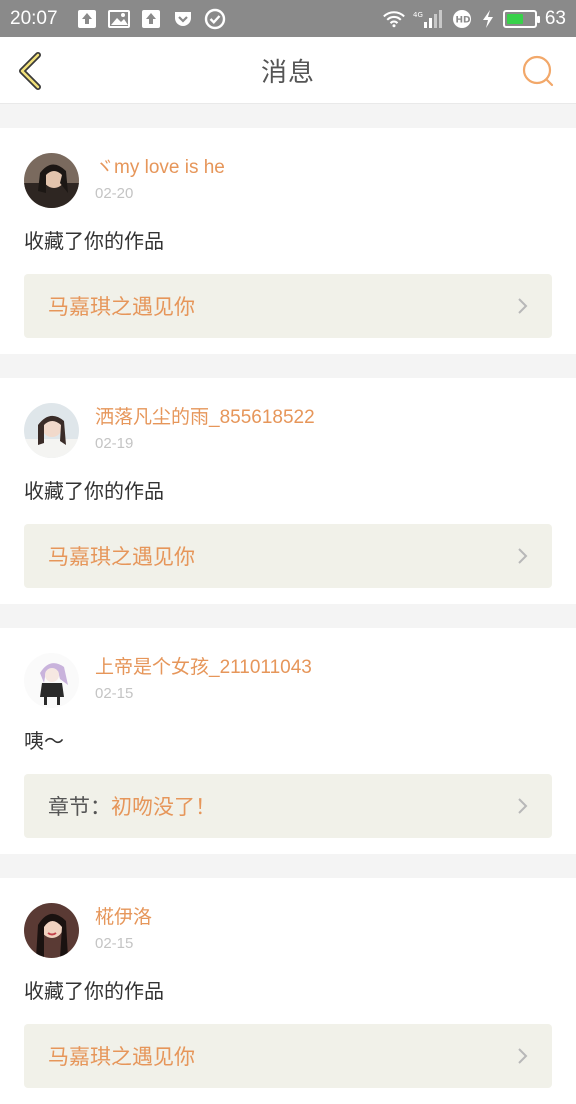 Image resolution: width=576 pixels, height=1104 pixels. Describe the element at coordinates (123, 918) in the screenshot. I see `username: 椛伊洛` at that location.